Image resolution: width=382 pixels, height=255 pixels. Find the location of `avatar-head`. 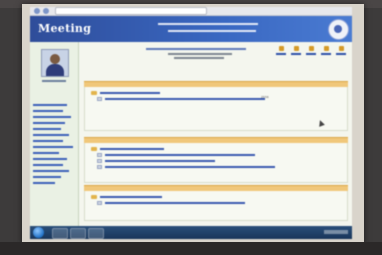

avatar-head is located at coordinates (55, 59).